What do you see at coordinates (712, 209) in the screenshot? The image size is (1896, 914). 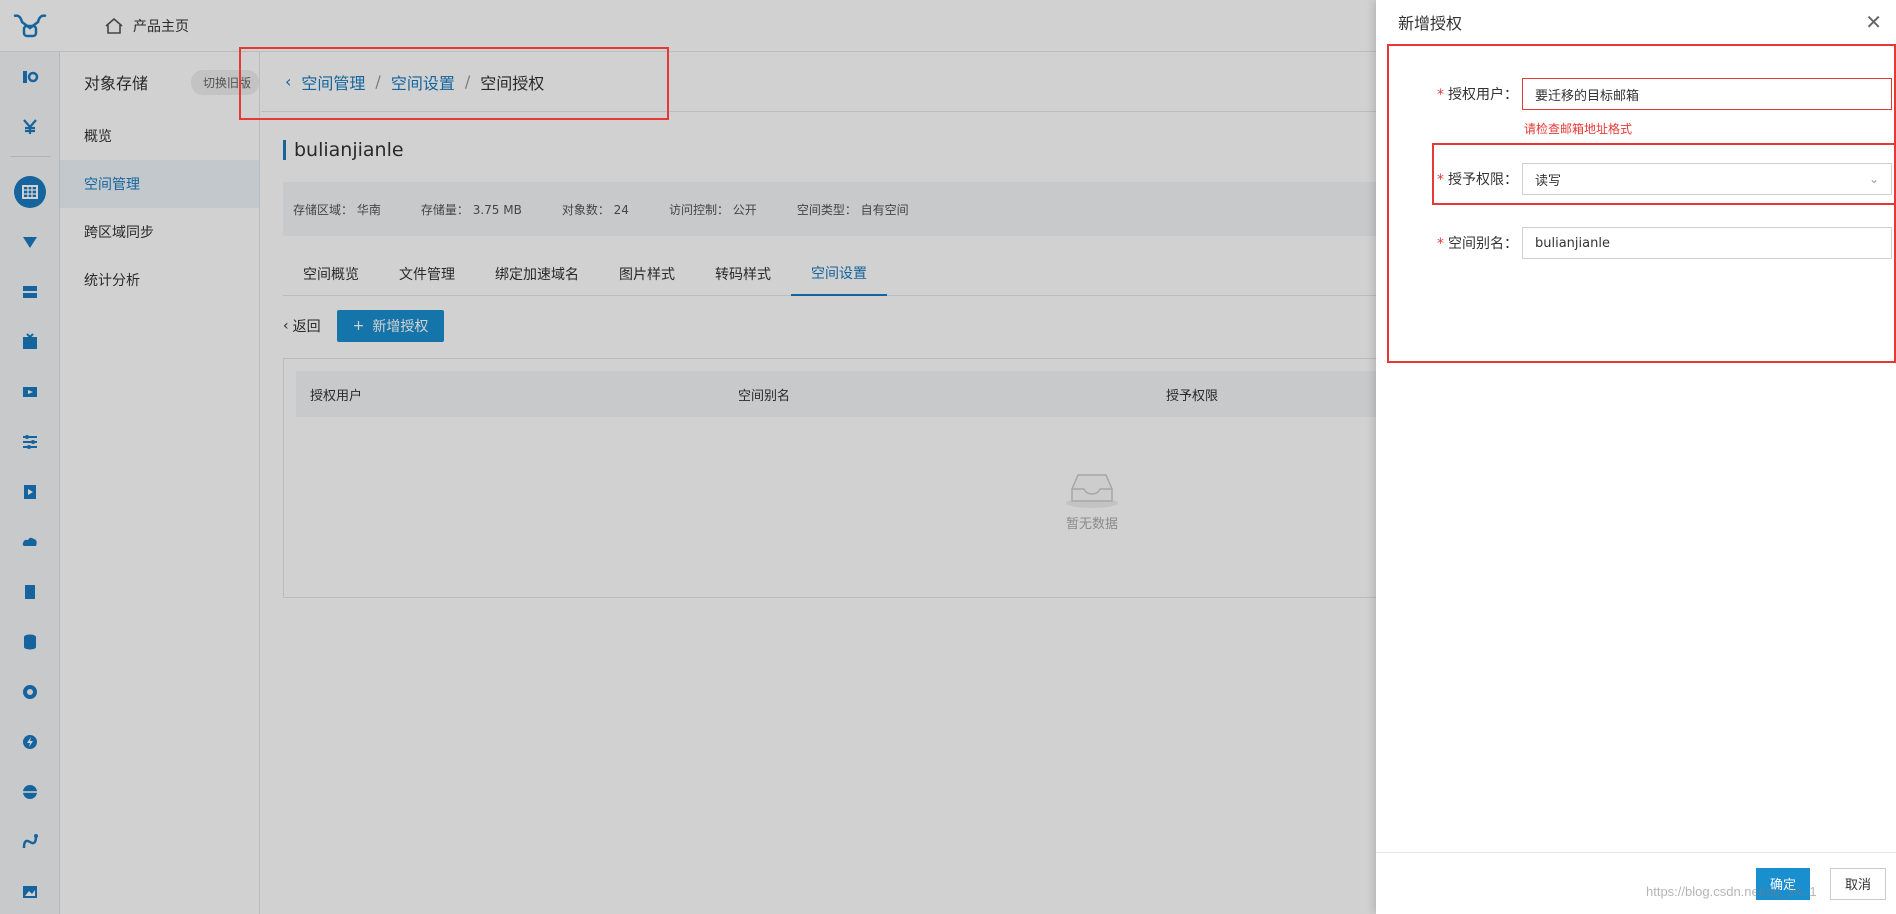 I see `stat-access-control: 访问控制： 公开` at bounding box center [712, 209].